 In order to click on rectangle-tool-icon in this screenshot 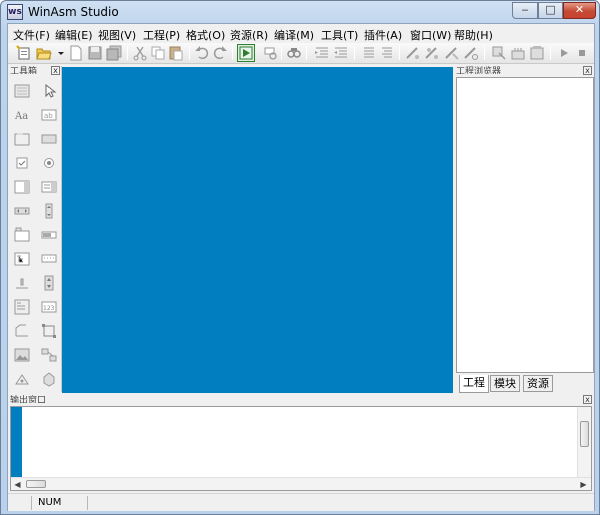, I will do `click(49, 331)`.